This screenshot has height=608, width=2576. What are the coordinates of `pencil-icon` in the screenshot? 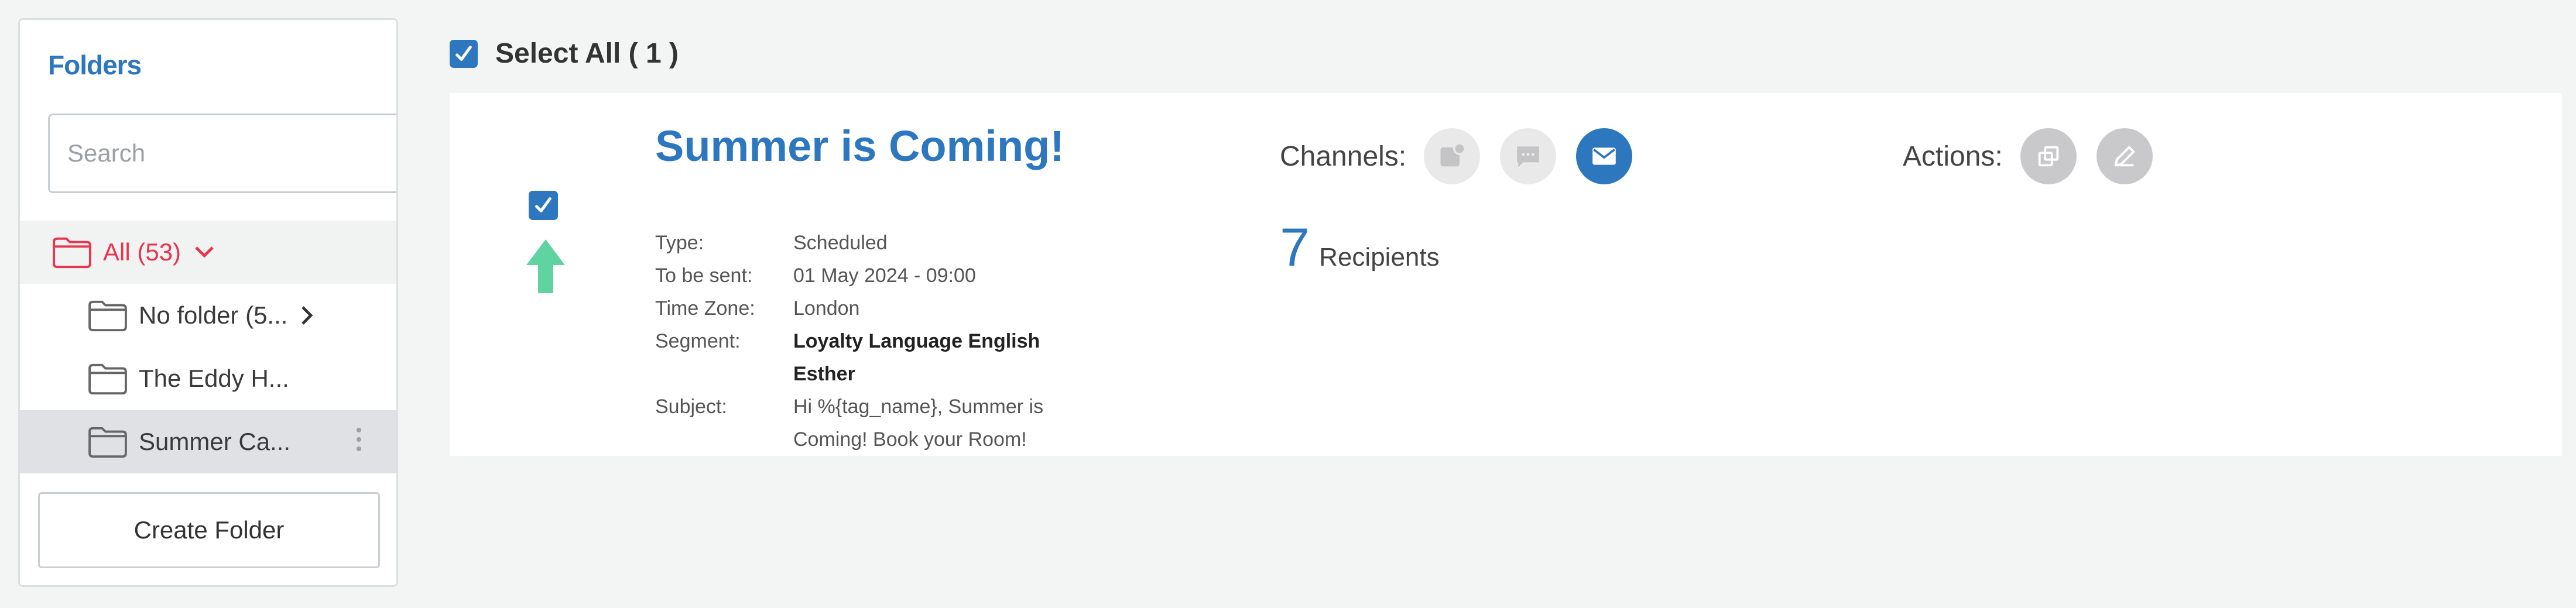 It's located at (2124, 156).